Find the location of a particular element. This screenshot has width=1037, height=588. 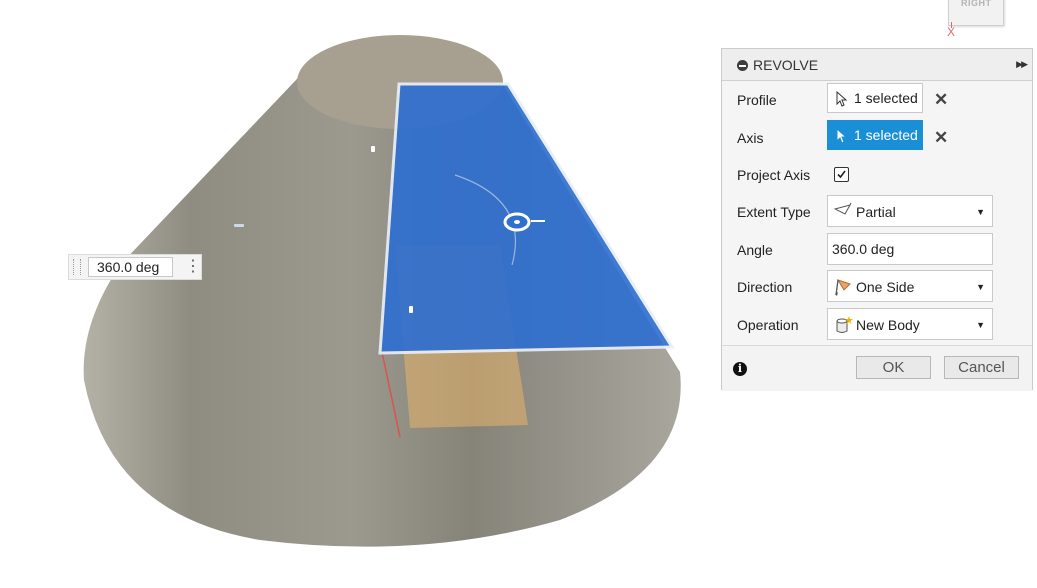

angle-floating-input: 360.0 deg ⋮ is located at coordinates (135, 267).